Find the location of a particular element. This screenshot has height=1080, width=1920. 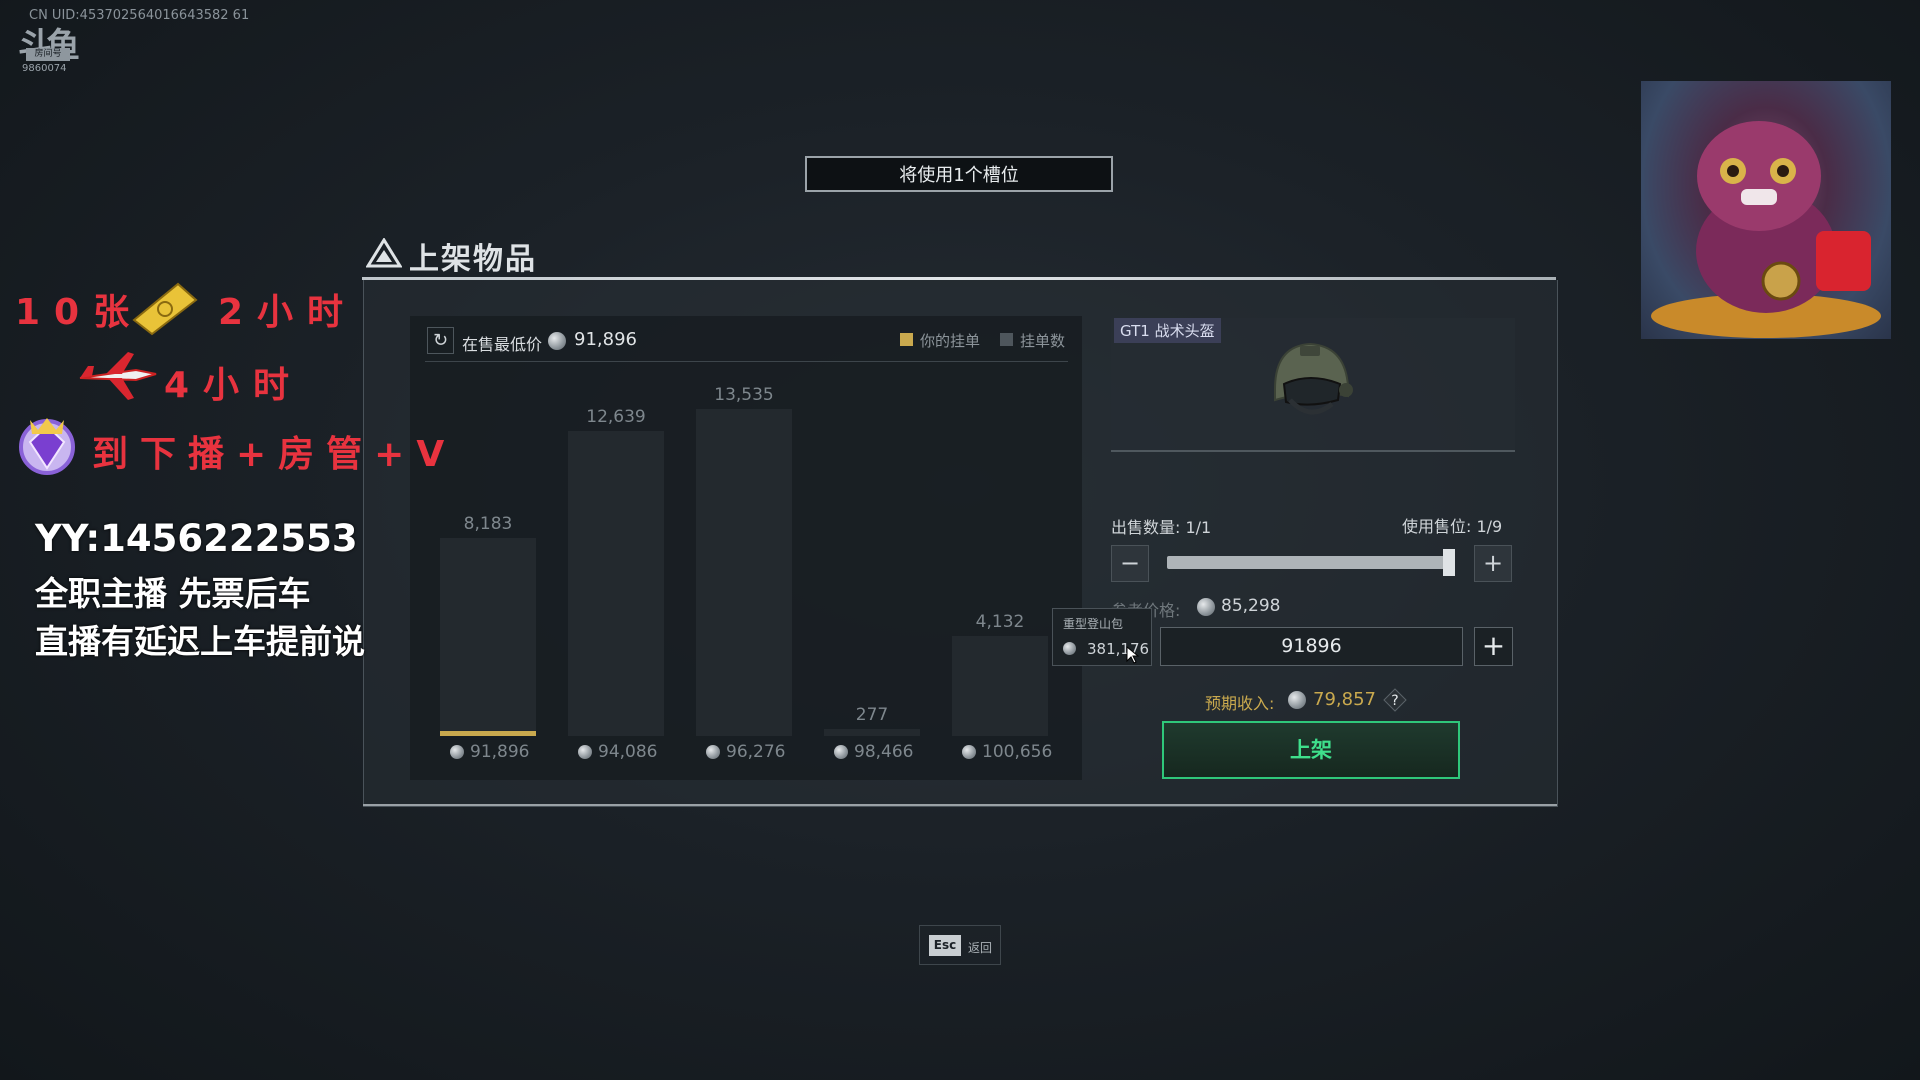

diamond-badge-icon is located at coordinates (47, 446).